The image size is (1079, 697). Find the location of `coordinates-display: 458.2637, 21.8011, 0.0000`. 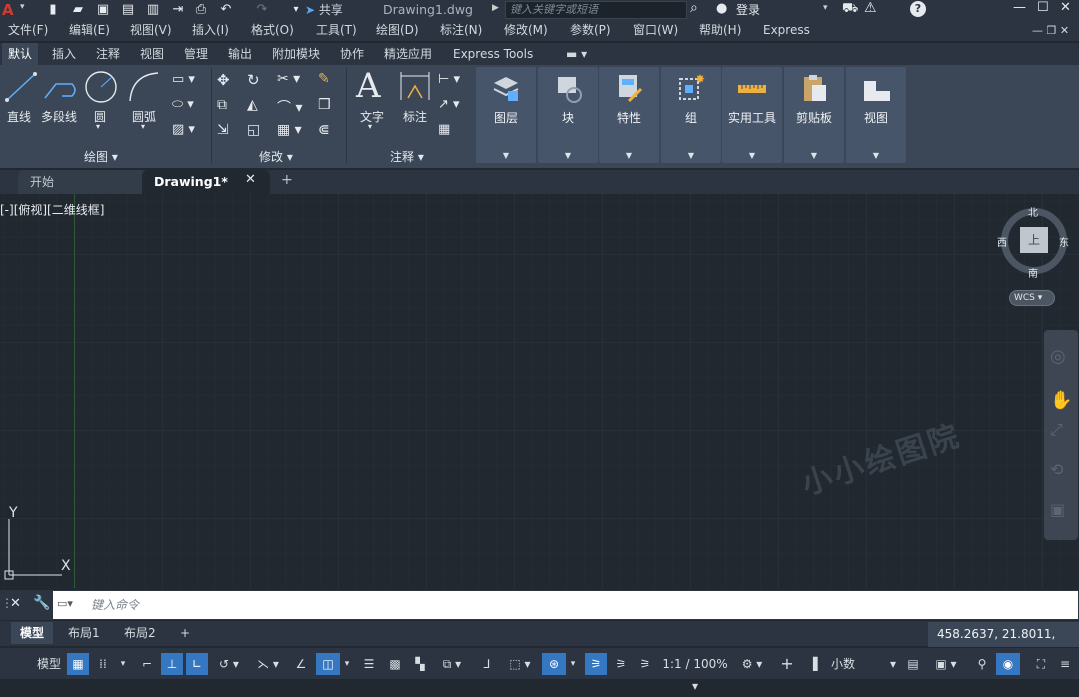

coordinates-display: 458.2637, 21.8011, 0.0000 is located at coordinates (1003, 644).